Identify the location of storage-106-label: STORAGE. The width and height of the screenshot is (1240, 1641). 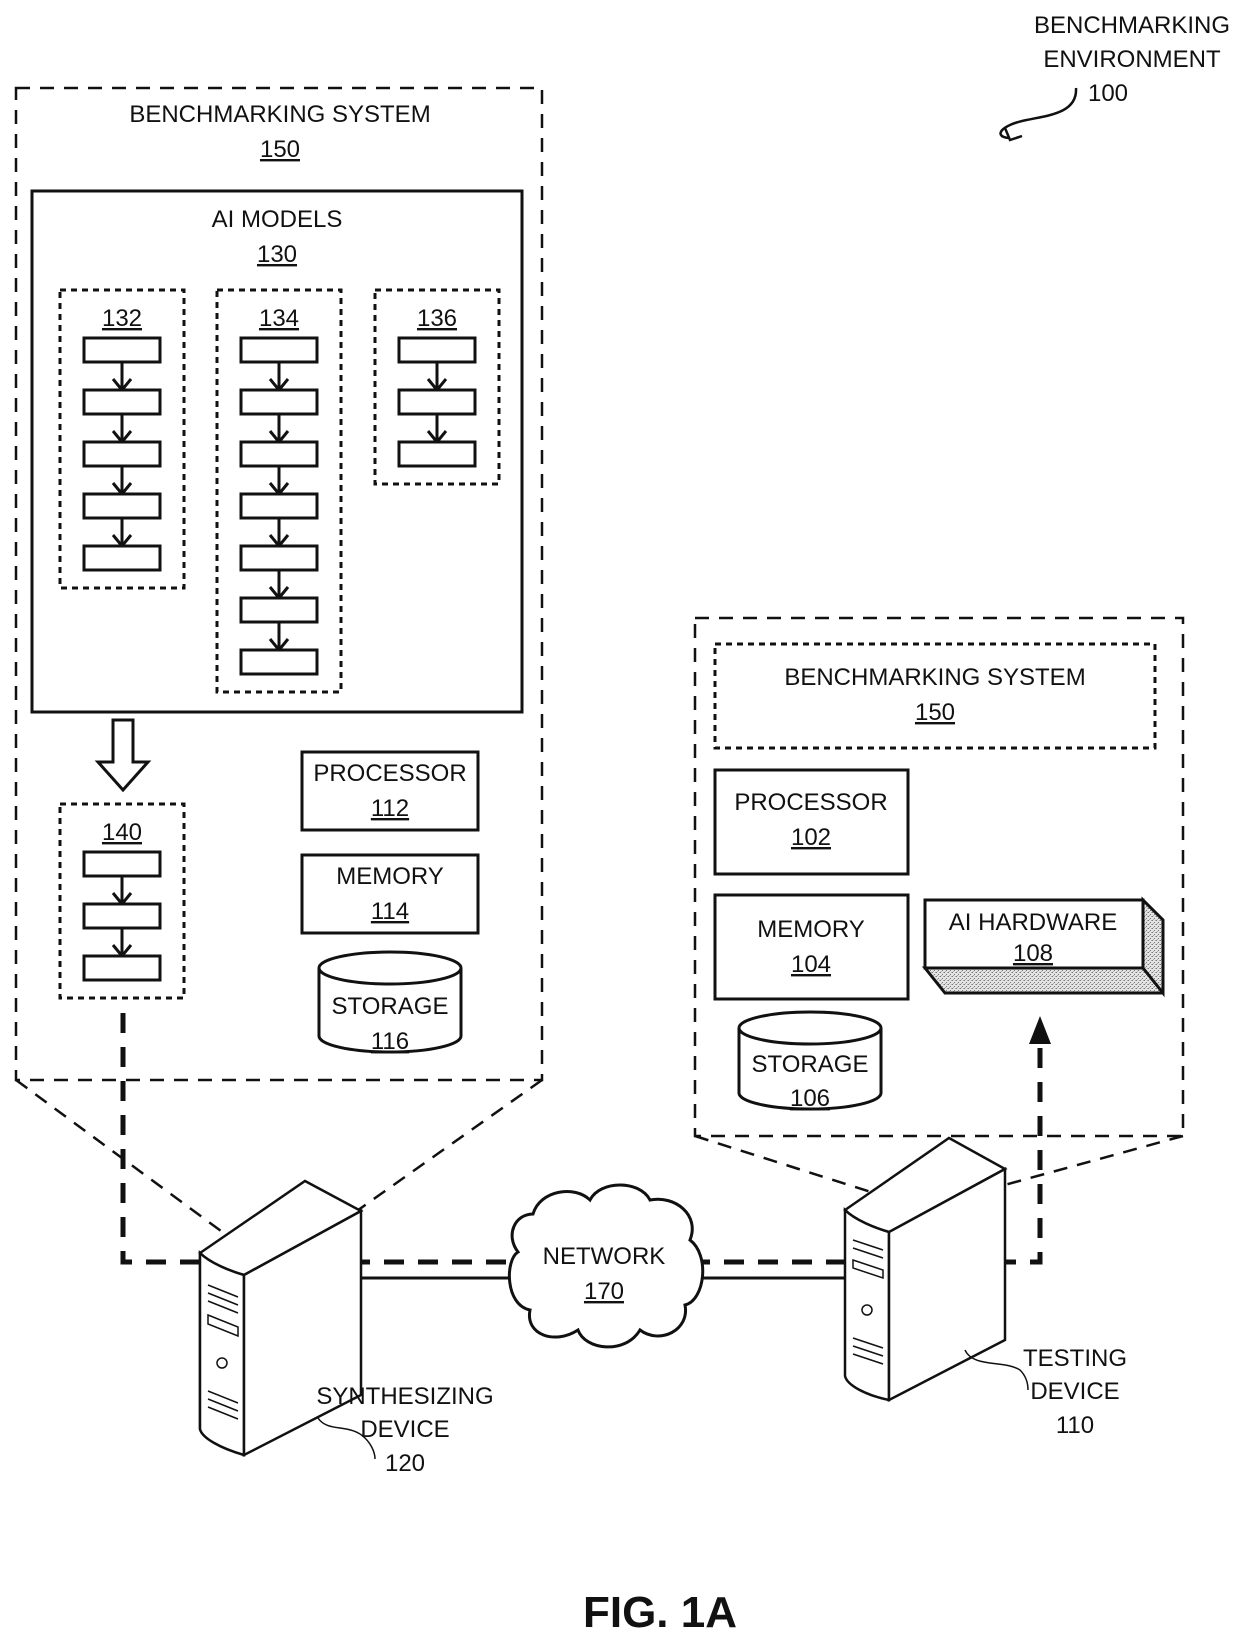
(810, 1064).